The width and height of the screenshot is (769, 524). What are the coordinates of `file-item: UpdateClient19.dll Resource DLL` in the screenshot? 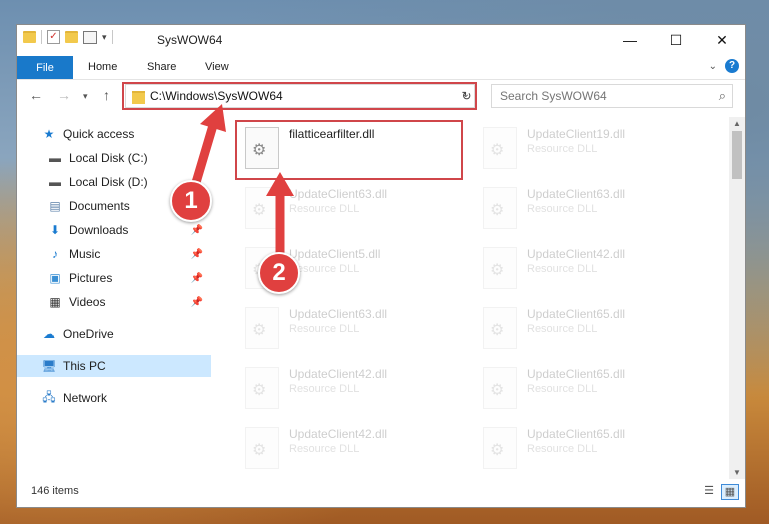 It's located at (585, 149).